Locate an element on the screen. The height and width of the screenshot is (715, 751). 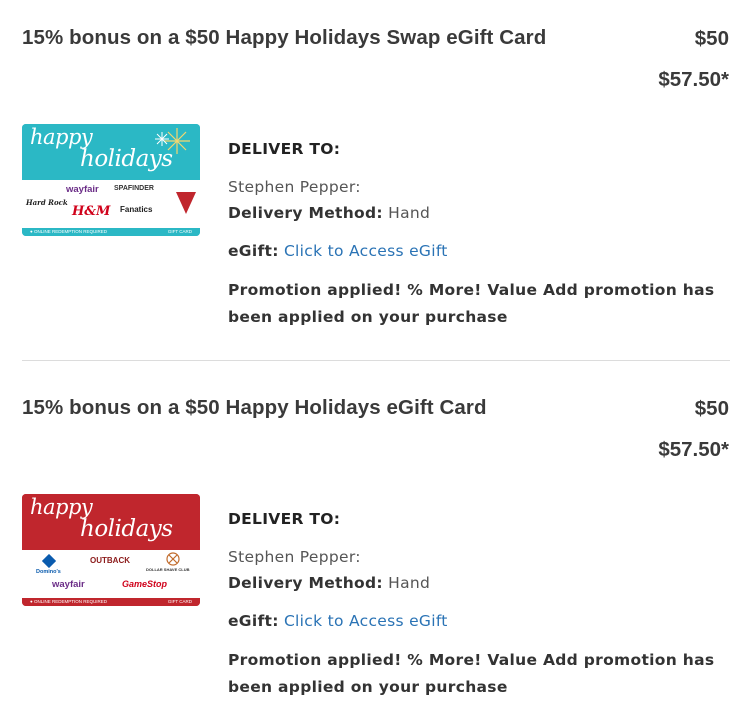
card-logos: Hard Rock wayfair SPAFINDER H&M Fanatics is located at coordinates (111, 204).